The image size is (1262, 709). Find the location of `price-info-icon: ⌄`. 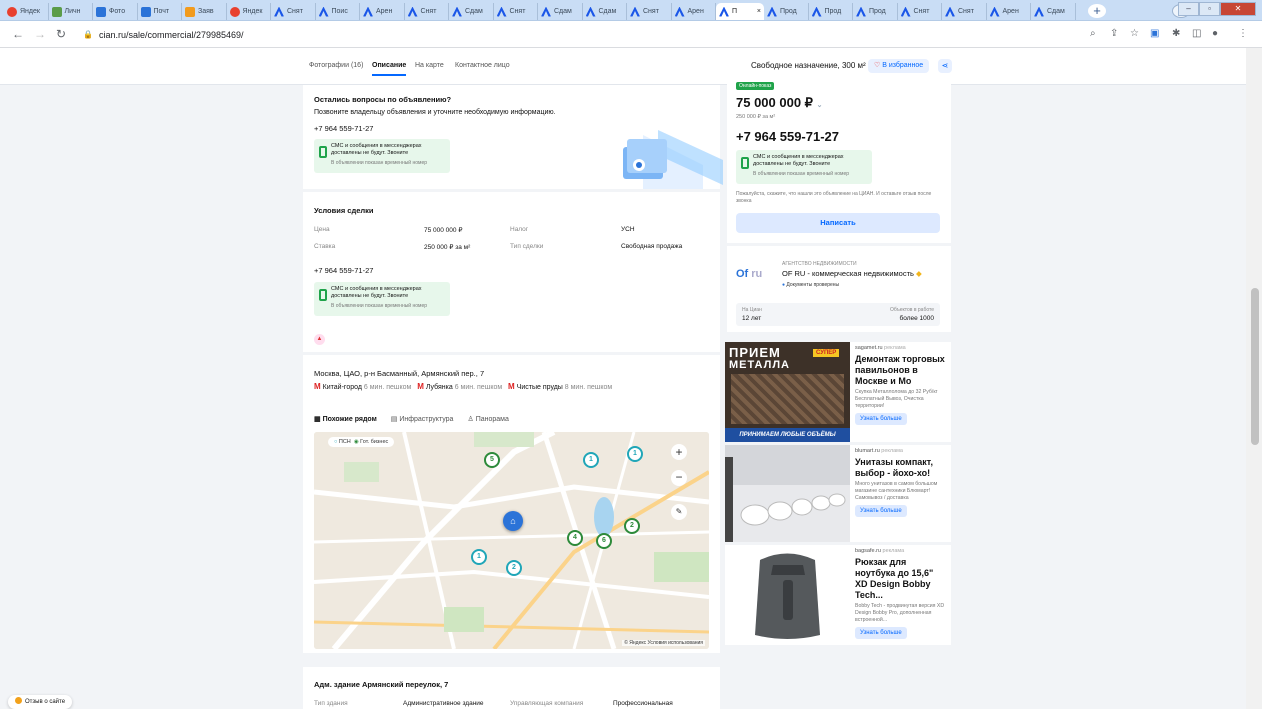

price-info-icon: ⌄ is located at coordinates (820, 105).